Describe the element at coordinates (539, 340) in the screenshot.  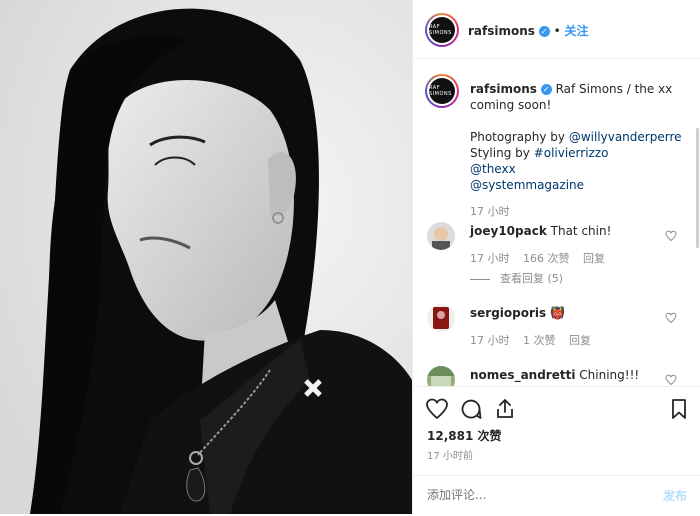
I see `comment-likes: 1 次赞` at that location.